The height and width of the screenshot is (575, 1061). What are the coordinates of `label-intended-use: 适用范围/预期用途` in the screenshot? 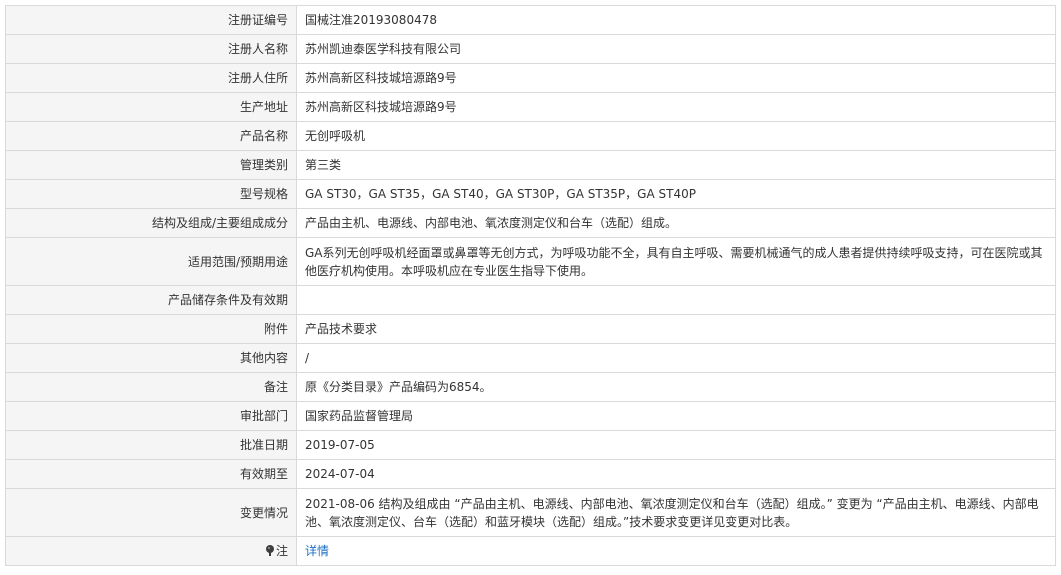 It's located at (151, 261).